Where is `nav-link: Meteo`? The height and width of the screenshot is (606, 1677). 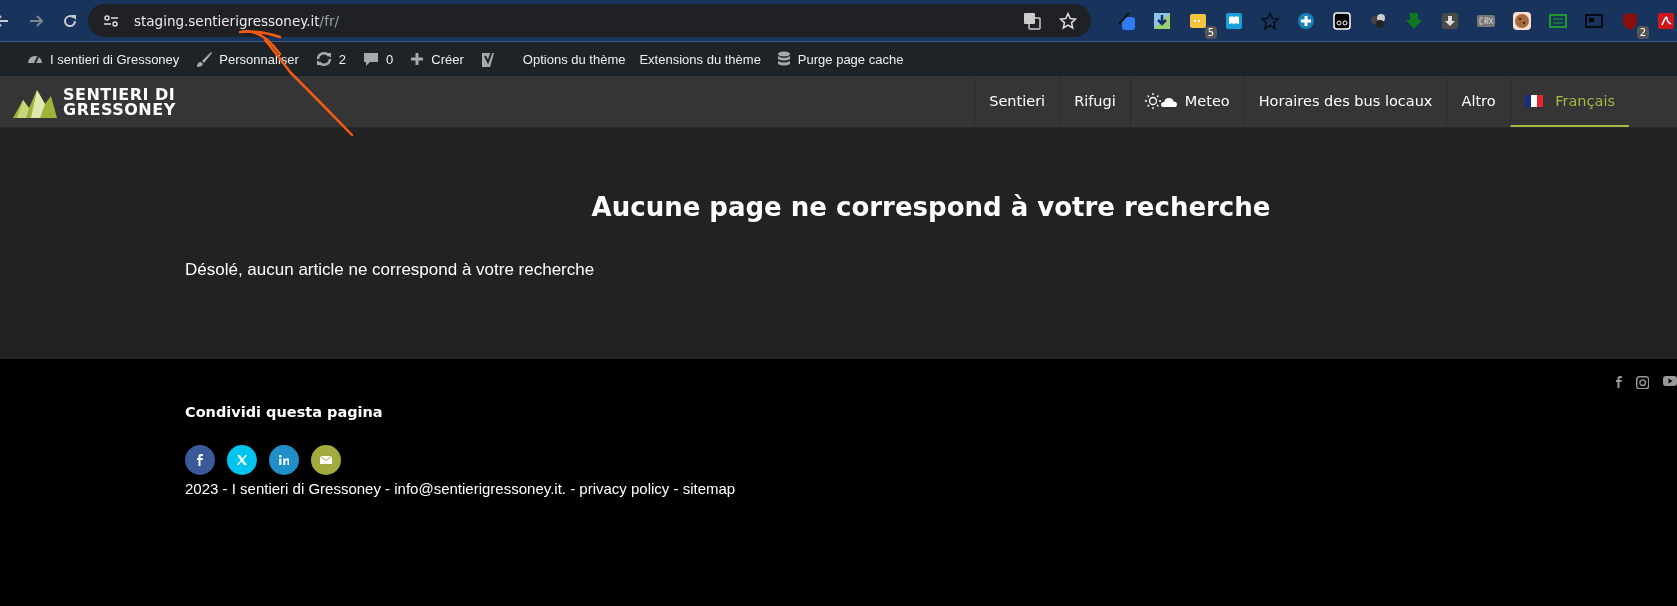
nav-link: Meteo is located at coordinates (1186, 101).